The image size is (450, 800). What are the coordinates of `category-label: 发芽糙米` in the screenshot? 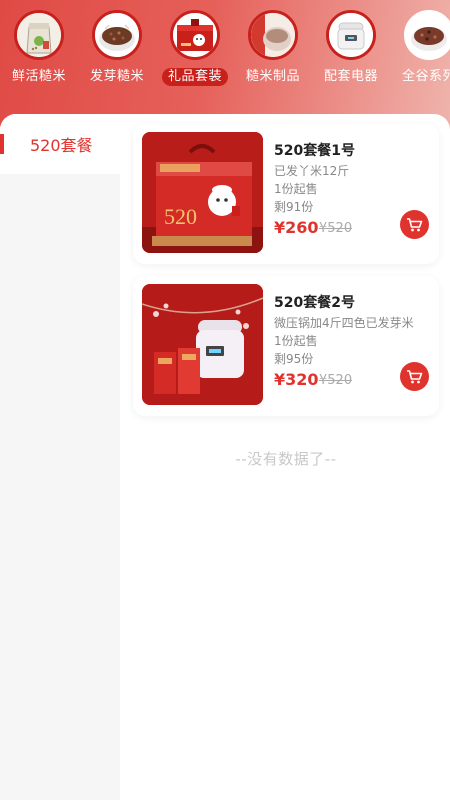 It's located at (116, 76).